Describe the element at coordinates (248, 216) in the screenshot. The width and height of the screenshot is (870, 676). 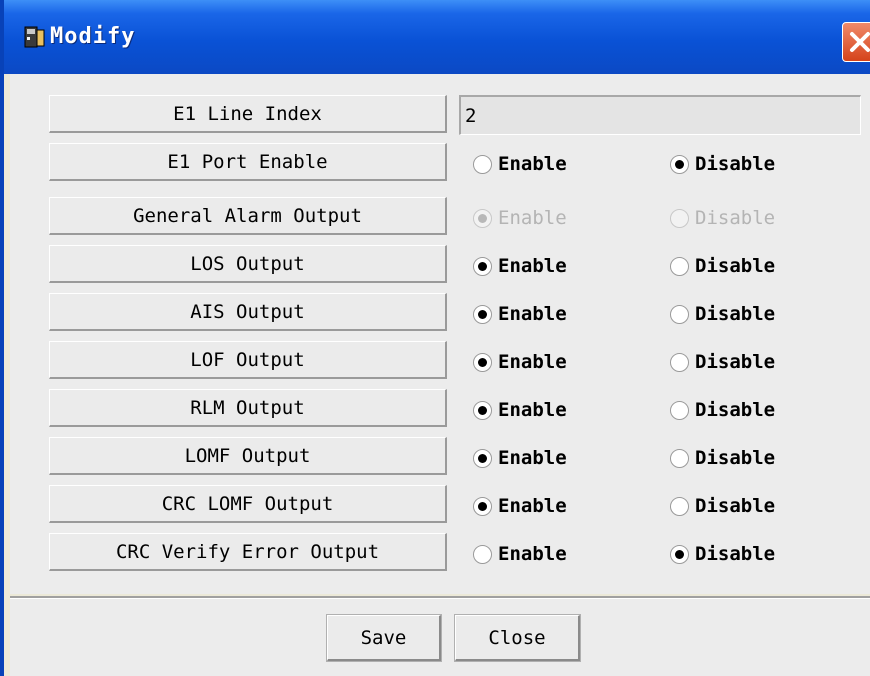
I see `general-alarm-output-label: General Alarm Output` at that location.